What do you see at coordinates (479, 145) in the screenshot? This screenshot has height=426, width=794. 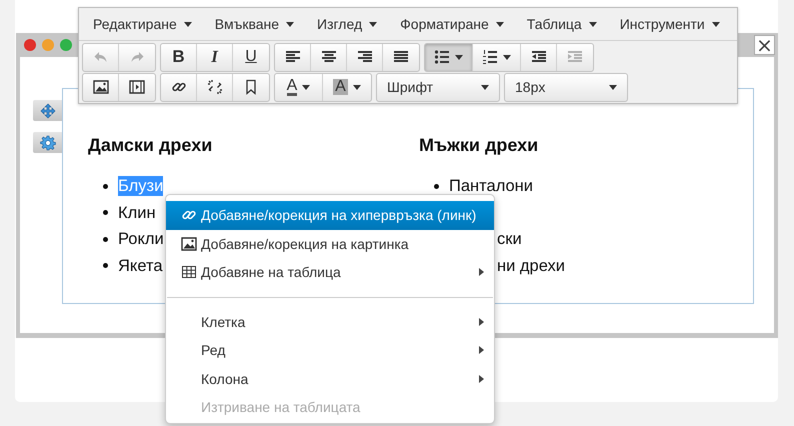 I see `column-heading: Мъжки дрехи` at bounding box center [479, 145].